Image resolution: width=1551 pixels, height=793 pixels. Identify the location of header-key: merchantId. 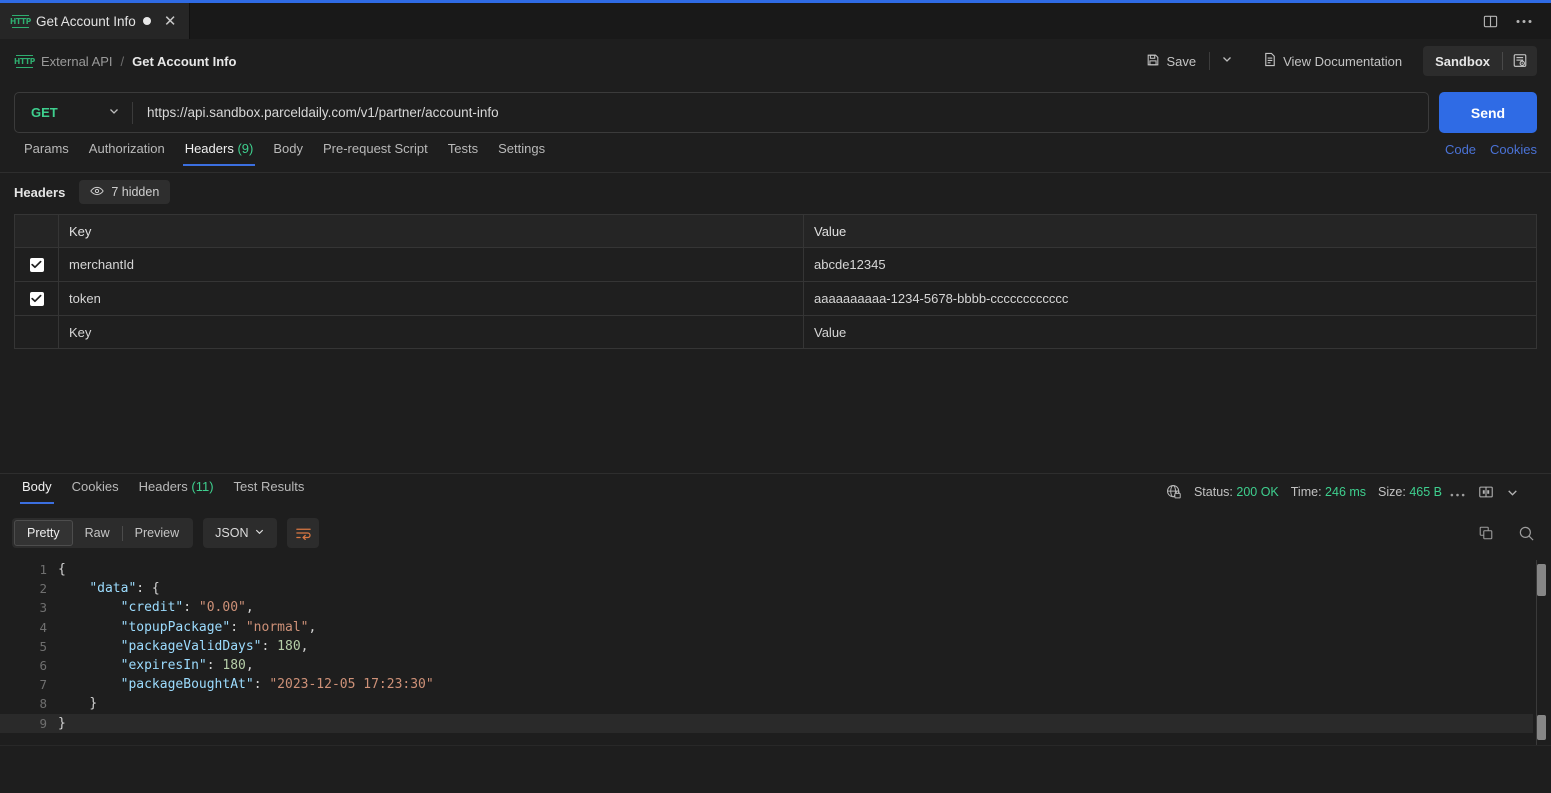
(431, 264).